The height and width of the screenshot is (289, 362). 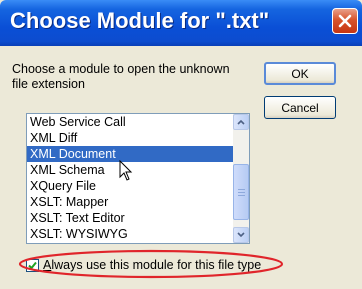 What do you see at coordinates (130, 138) in the screenshot?
I see `module-list-item: XML Diff` at bounding box center [130, 138].